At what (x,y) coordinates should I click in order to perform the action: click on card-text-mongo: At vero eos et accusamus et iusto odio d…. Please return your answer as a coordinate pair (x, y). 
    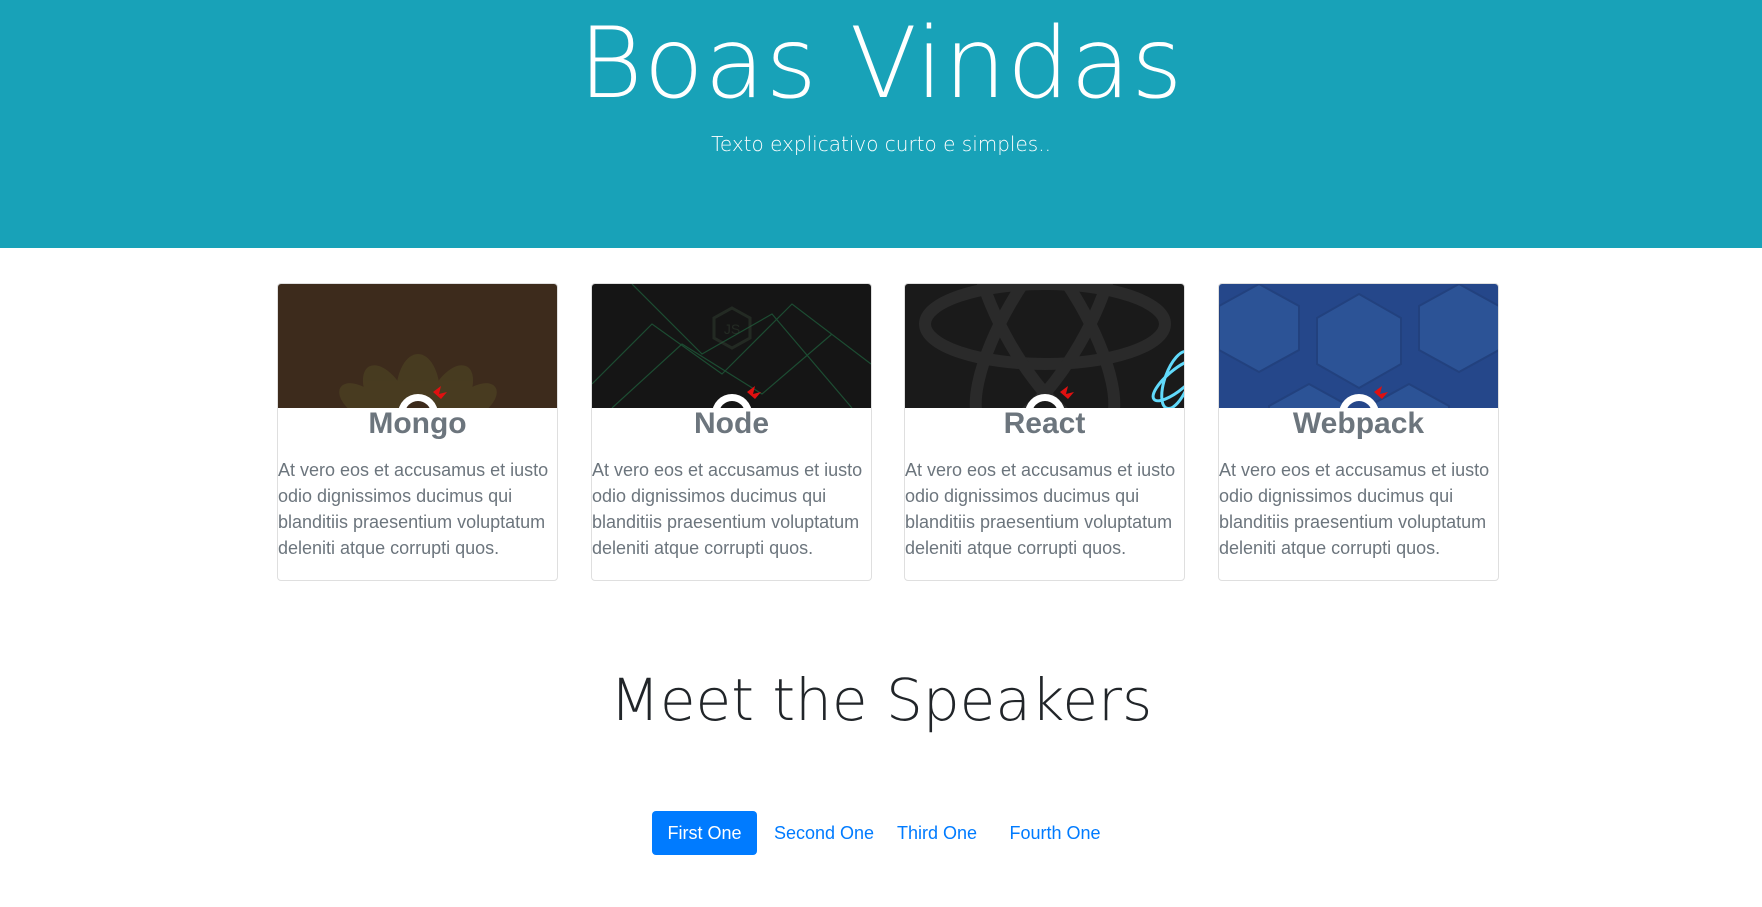
    Looking at the image, I should click on (413, 509).